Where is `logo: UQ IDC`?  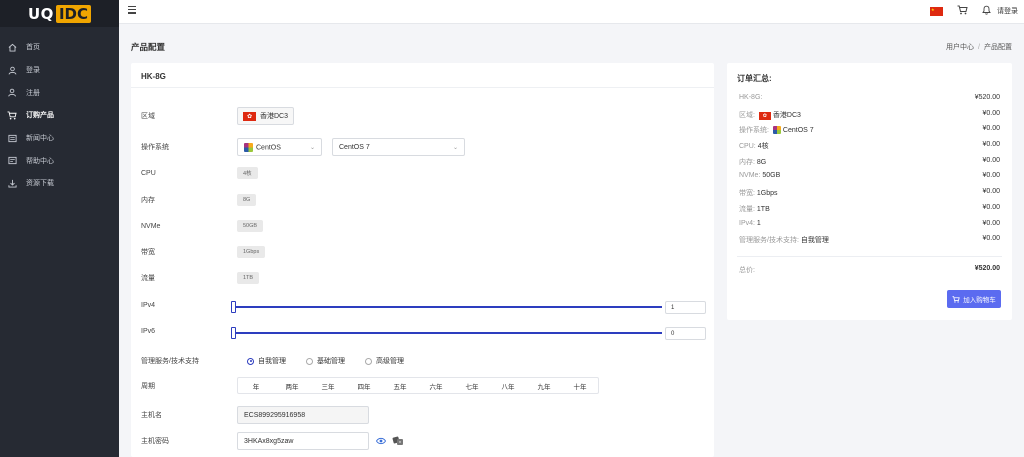
logo: UQ IDC is located at coordinates (59, 13).